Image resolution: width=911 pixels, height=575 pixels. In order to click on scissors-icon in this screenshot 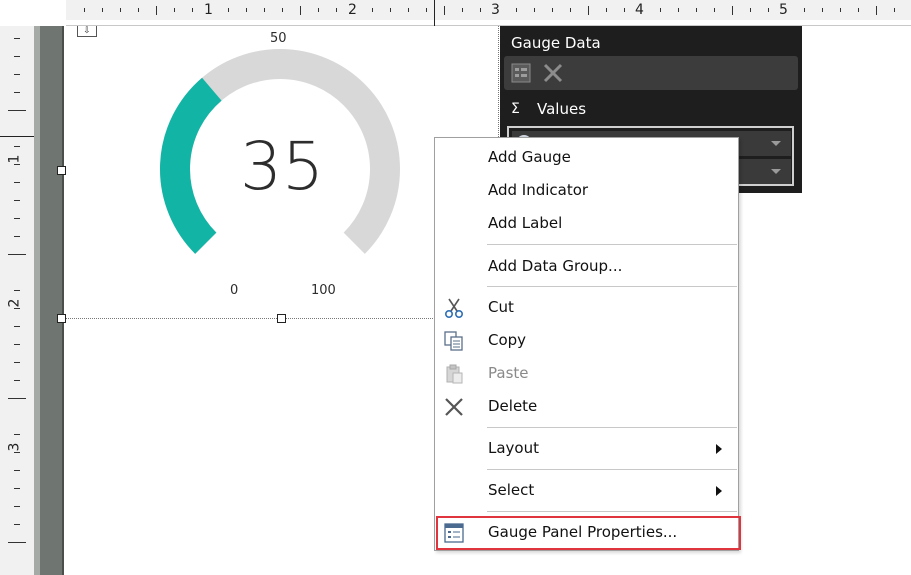, I will do `click(454, 308)`.